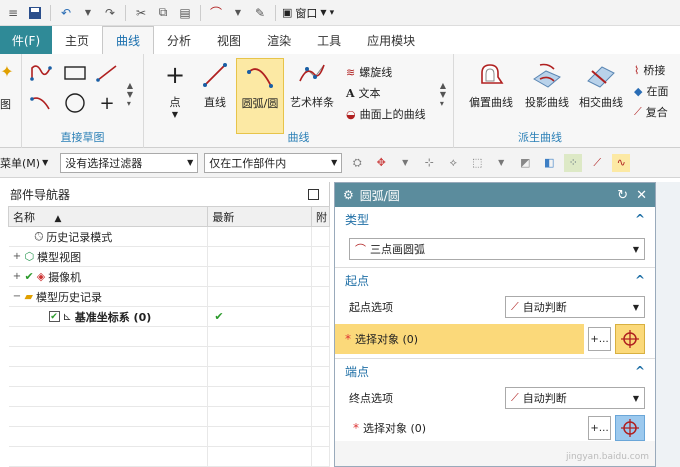 This screenshot has width=680, height=467. I want to click on bridge-curve-button: ⌇ 桥接, so click(649, 70).